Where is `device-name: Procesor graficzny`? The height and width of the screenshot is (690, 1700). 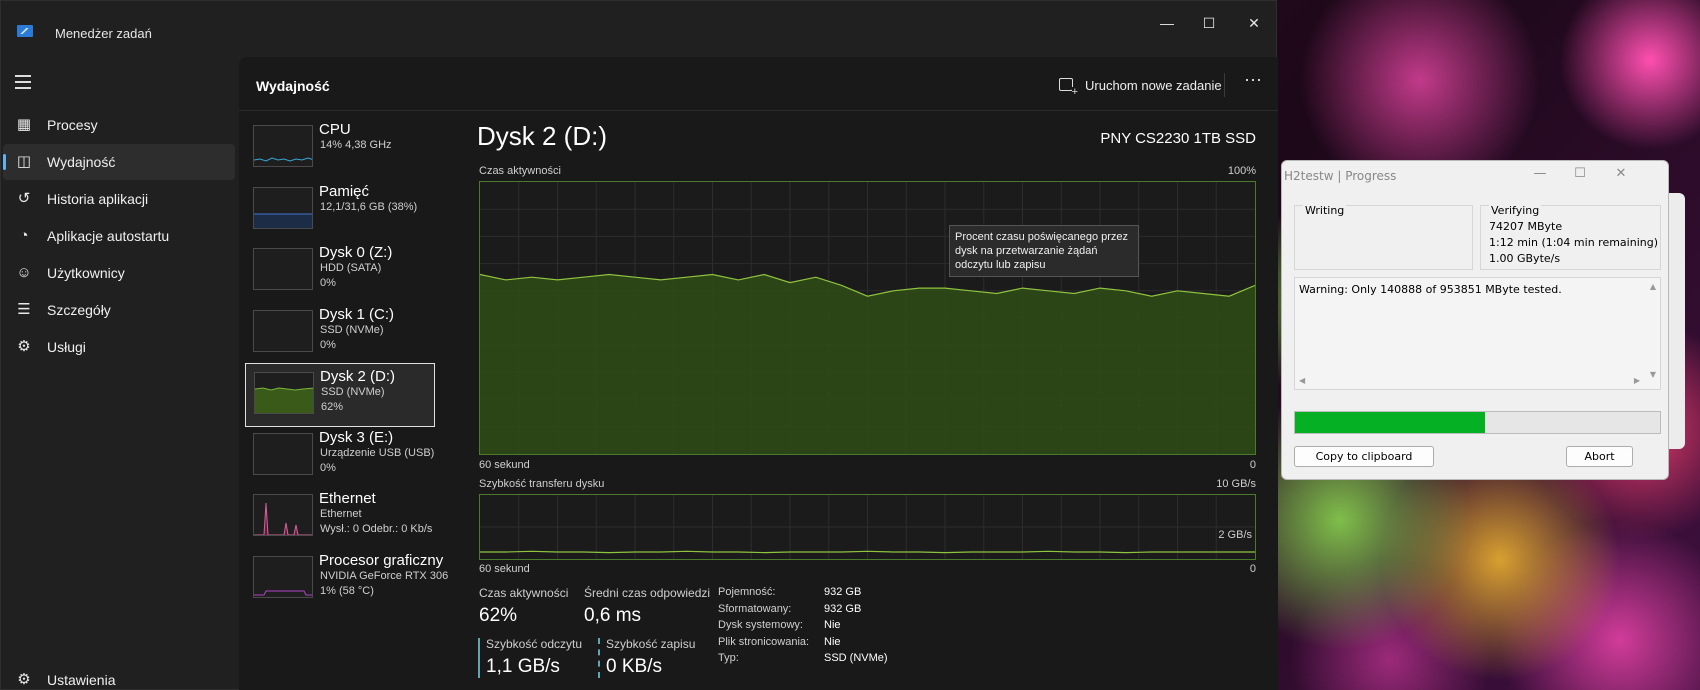 device-name: Procesor graficzny is located at coordinates (381, 560).